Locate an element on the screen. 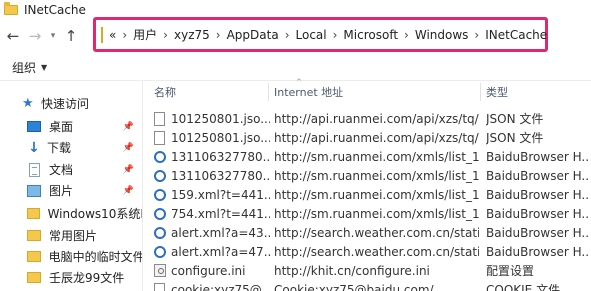  sidebar-item-label: 文档 is located at coordinates (61, 170).